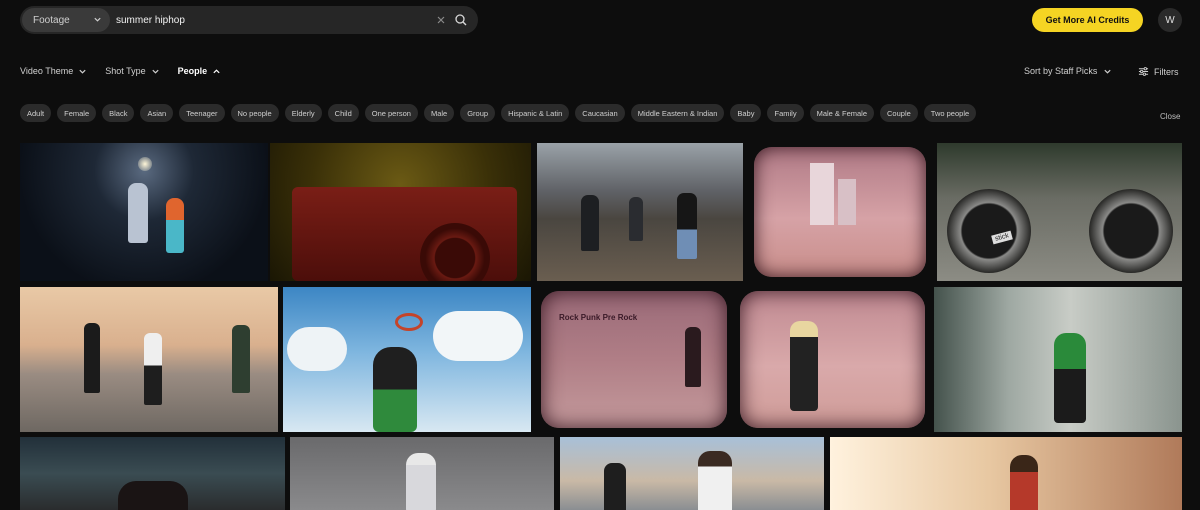  What do you see at coordinates (216, 70) in the screenshot?
I see `chevron-up-icon` at bounding box center [216, 70].